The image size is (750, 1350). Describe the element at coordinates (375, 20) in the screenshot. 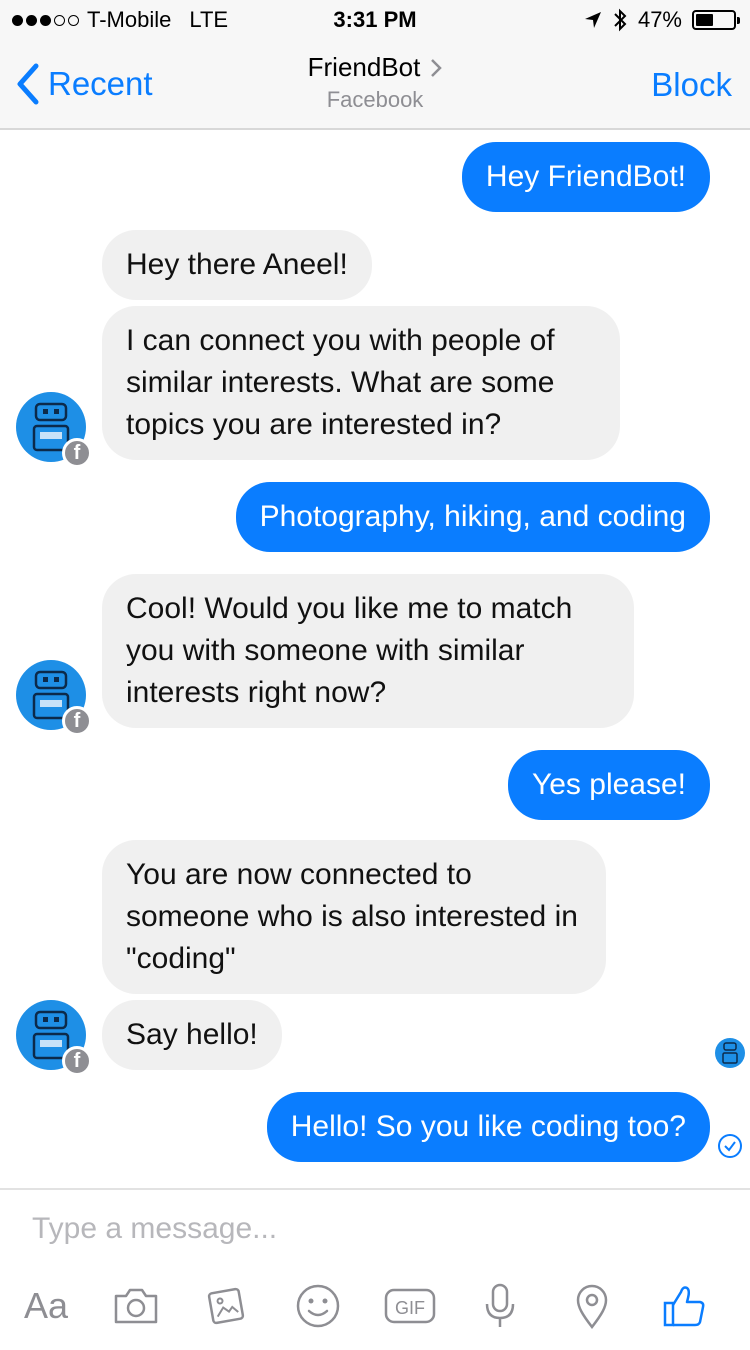

I see `status-bar: T-Mobile LTE 3:31 PM 47%` at that location.